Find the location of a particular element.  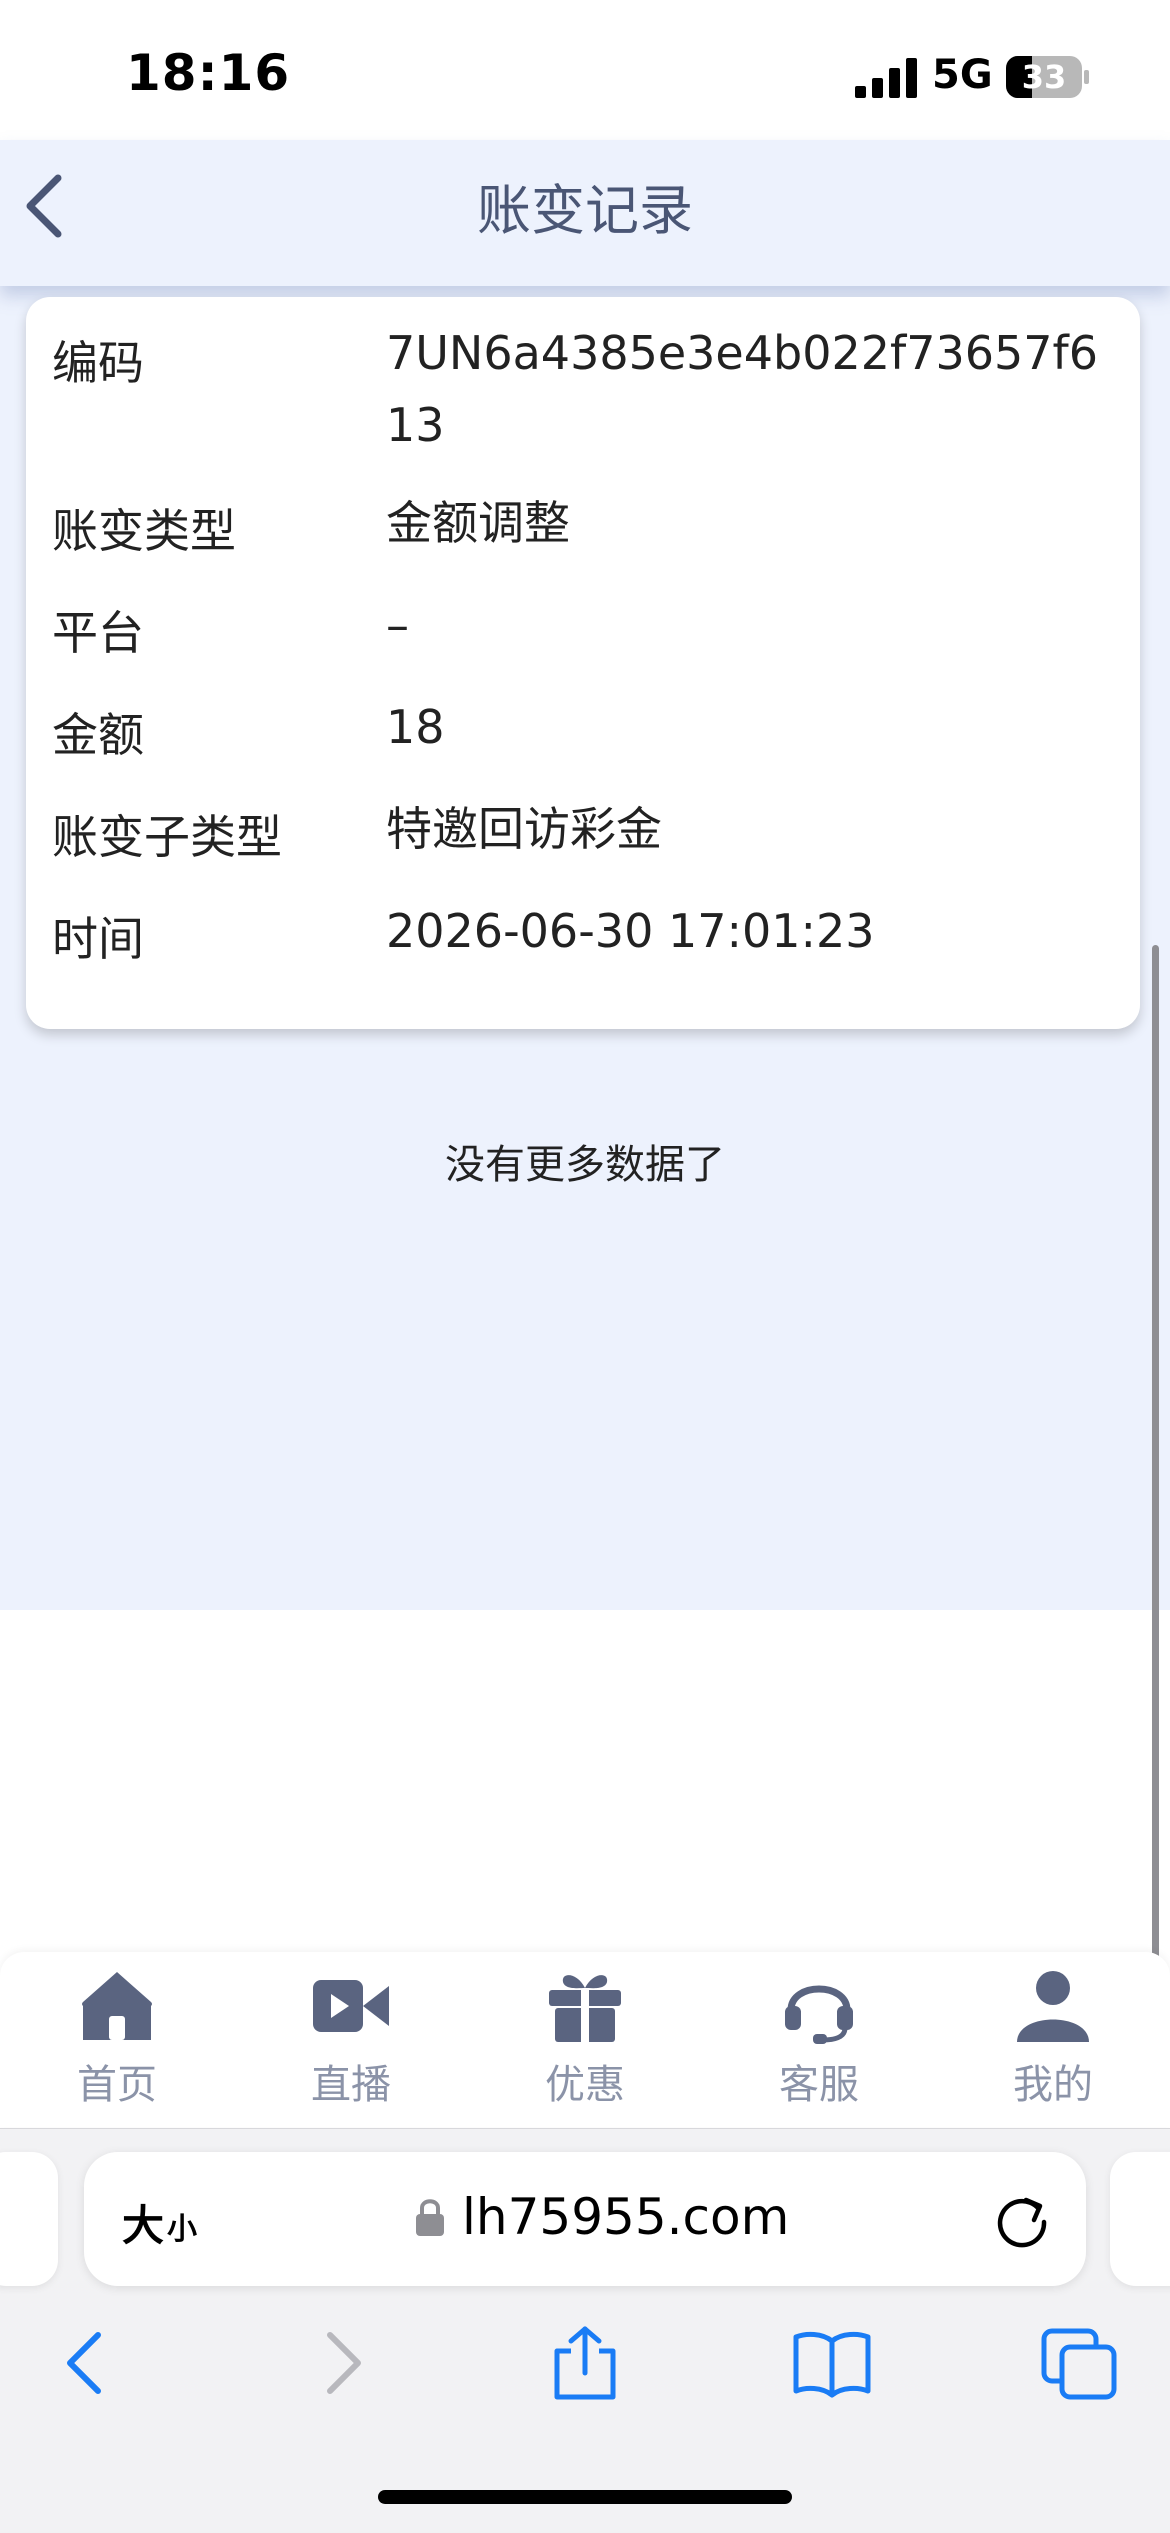

battery-icon: 33 is located at coordinates (1048, 77).